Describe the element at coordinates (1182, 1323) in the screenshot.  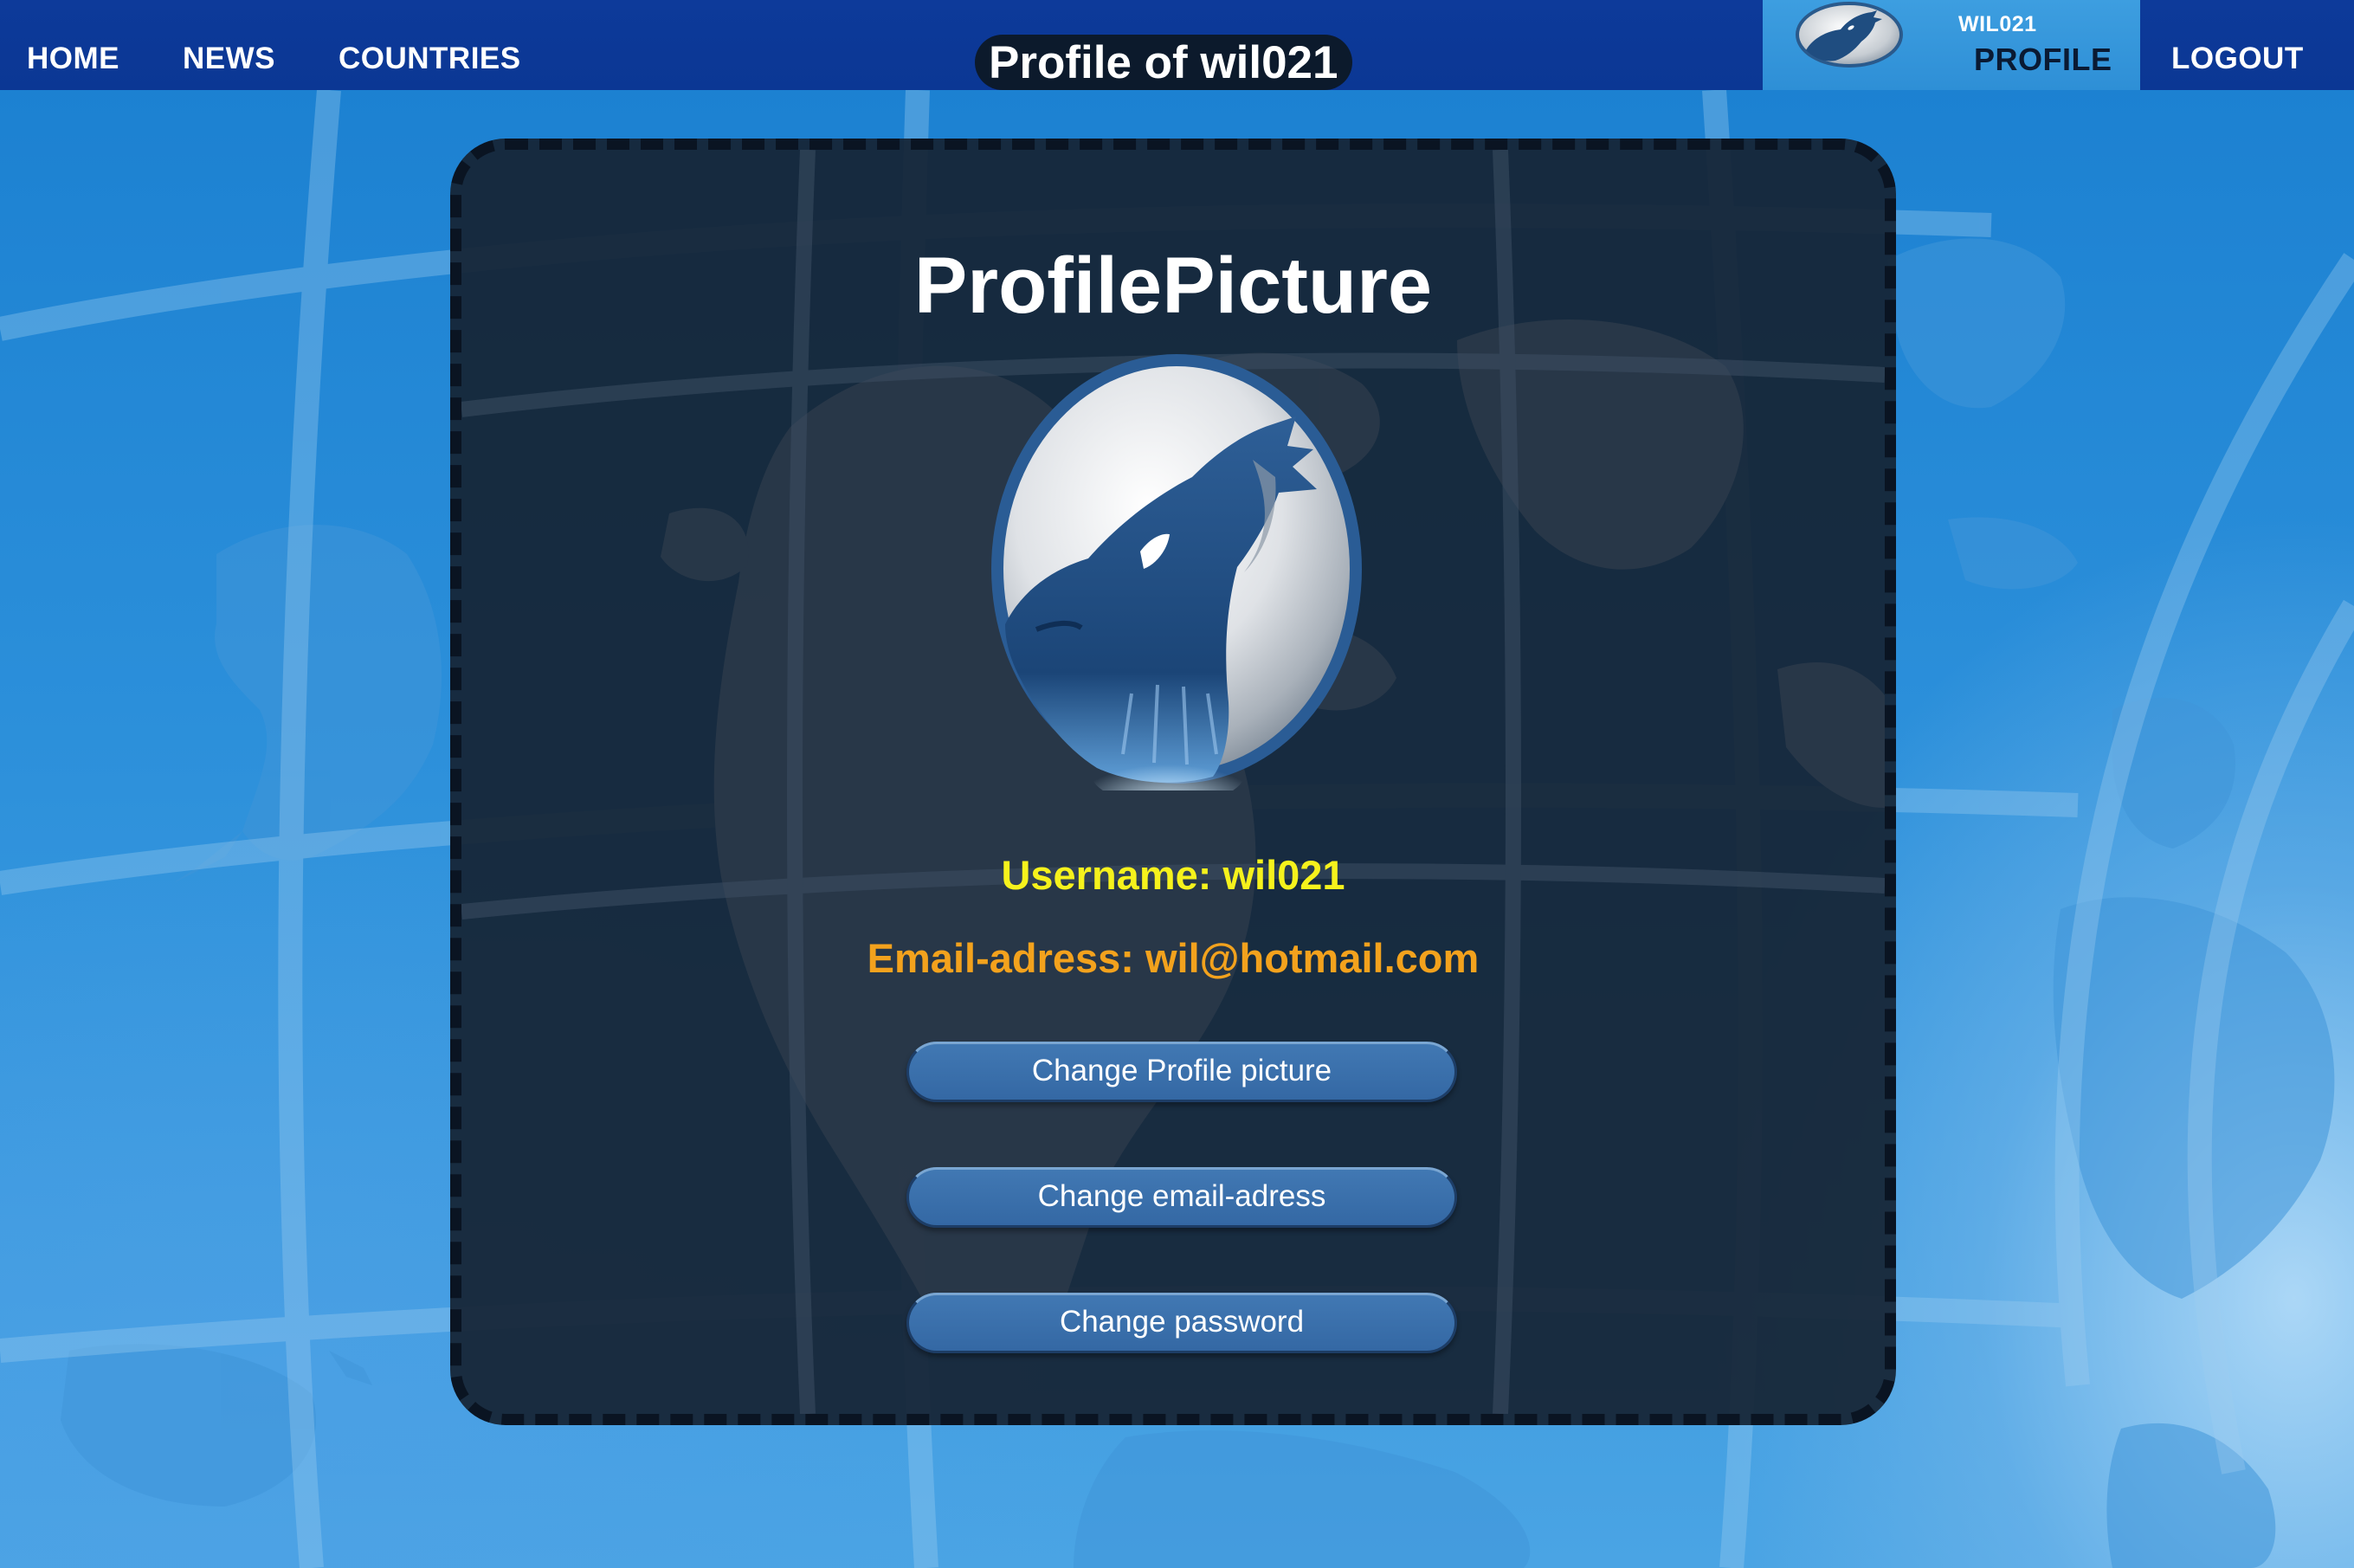
I see `change-password-button: Change password` at that location.